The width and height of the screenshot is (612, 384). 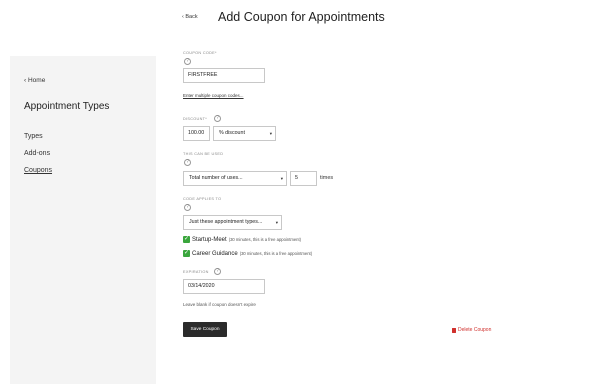 What do you see at coordinates (200, 53) in the screenshot?
I see `coupon-code-label: COUPON CODE*` at bounding box center [200, 53].